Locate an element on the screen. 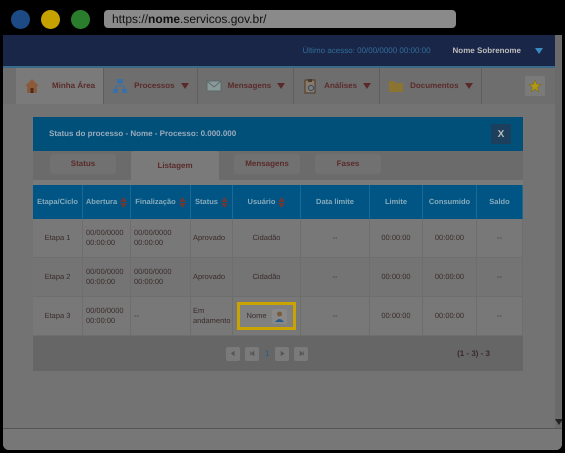 This screenshot has height=453, width=565. nav-tab: Análises is located at coordinates (337, 86).